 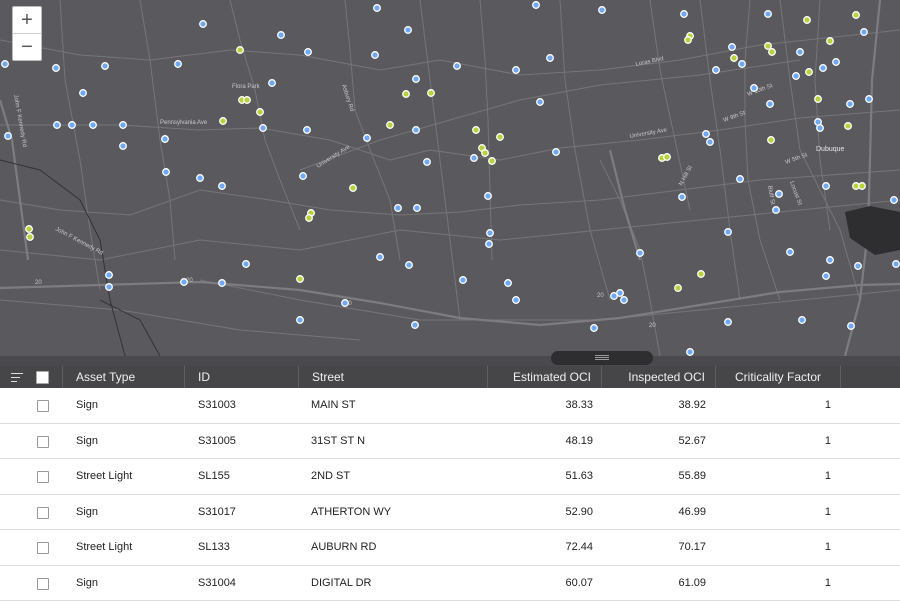 What do you see at coordinates (27, 46) in the screenshot?
I see `zoom-out-button: −` at bounding box center [27, 46].